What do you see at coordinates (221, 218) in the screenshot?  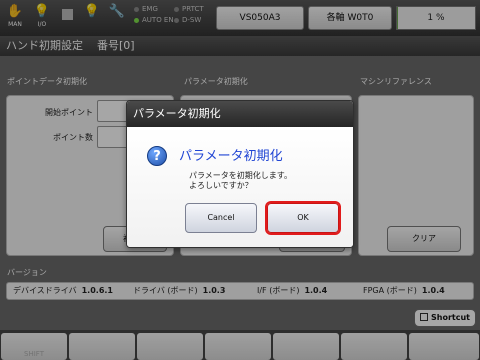 I see `cancel-button: Cancel` at bounding box center [221, 218].